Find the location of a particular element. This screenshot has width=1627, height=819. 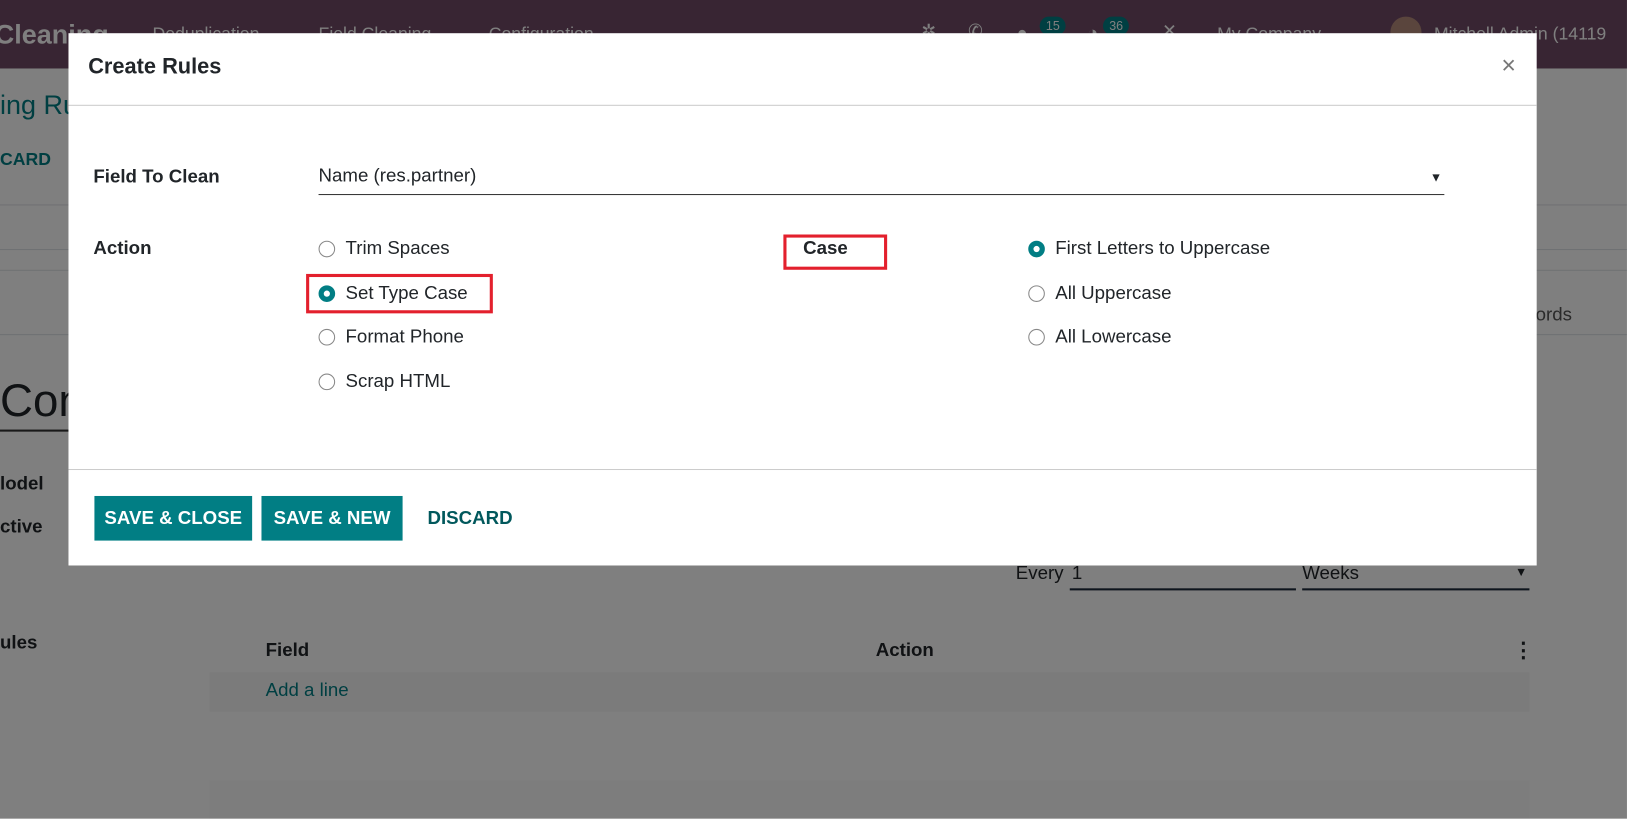

dialog-title: Create Rules is located at coordinates (155, 66).